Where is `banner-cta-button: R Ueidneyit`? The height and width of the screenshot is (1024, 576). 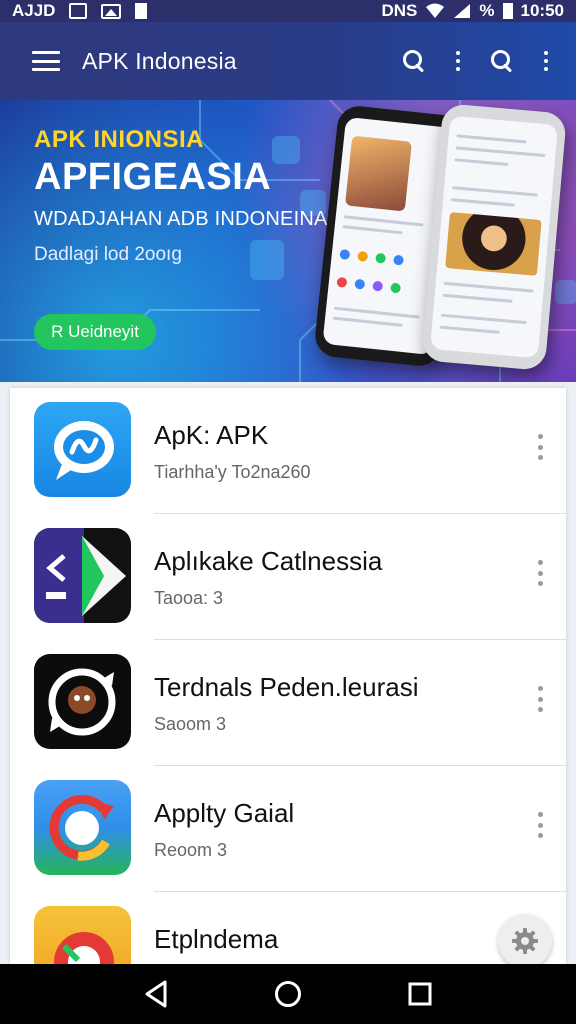 banner-cta-button: R Ueidneyit is located at coordinates (95, 332).